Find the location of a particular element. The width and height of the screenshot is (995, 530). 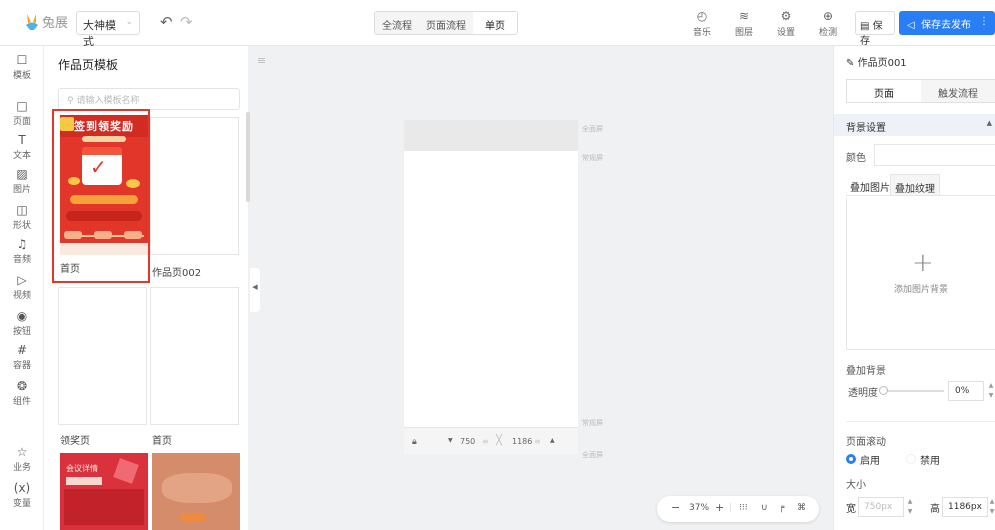

sidebar-item-text: T 文本 is located at coordinates (22, 148).